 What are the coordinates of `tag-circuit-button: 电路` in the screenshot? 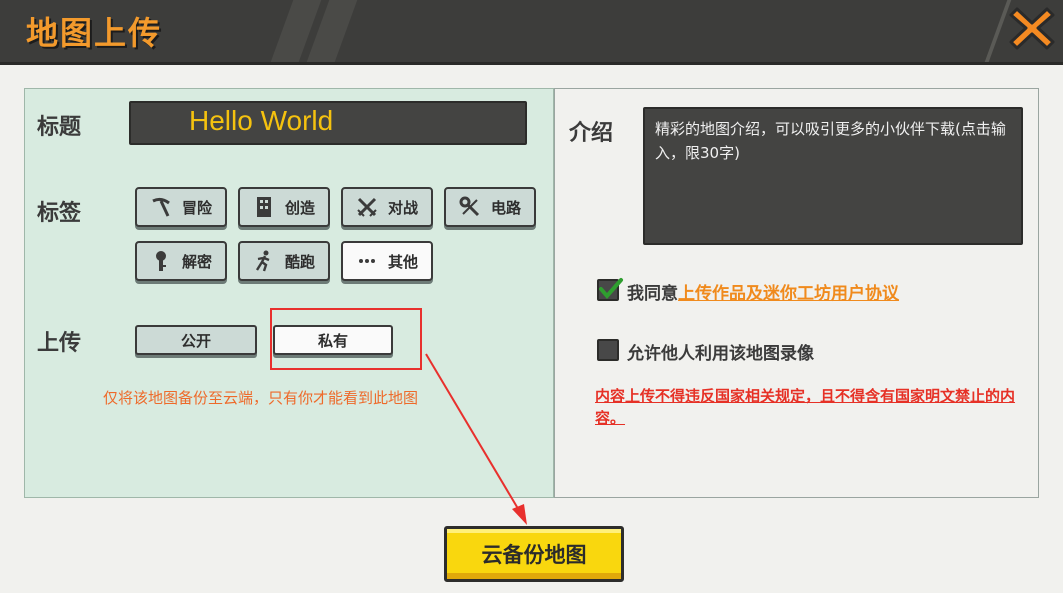 It's located at (490, 207).